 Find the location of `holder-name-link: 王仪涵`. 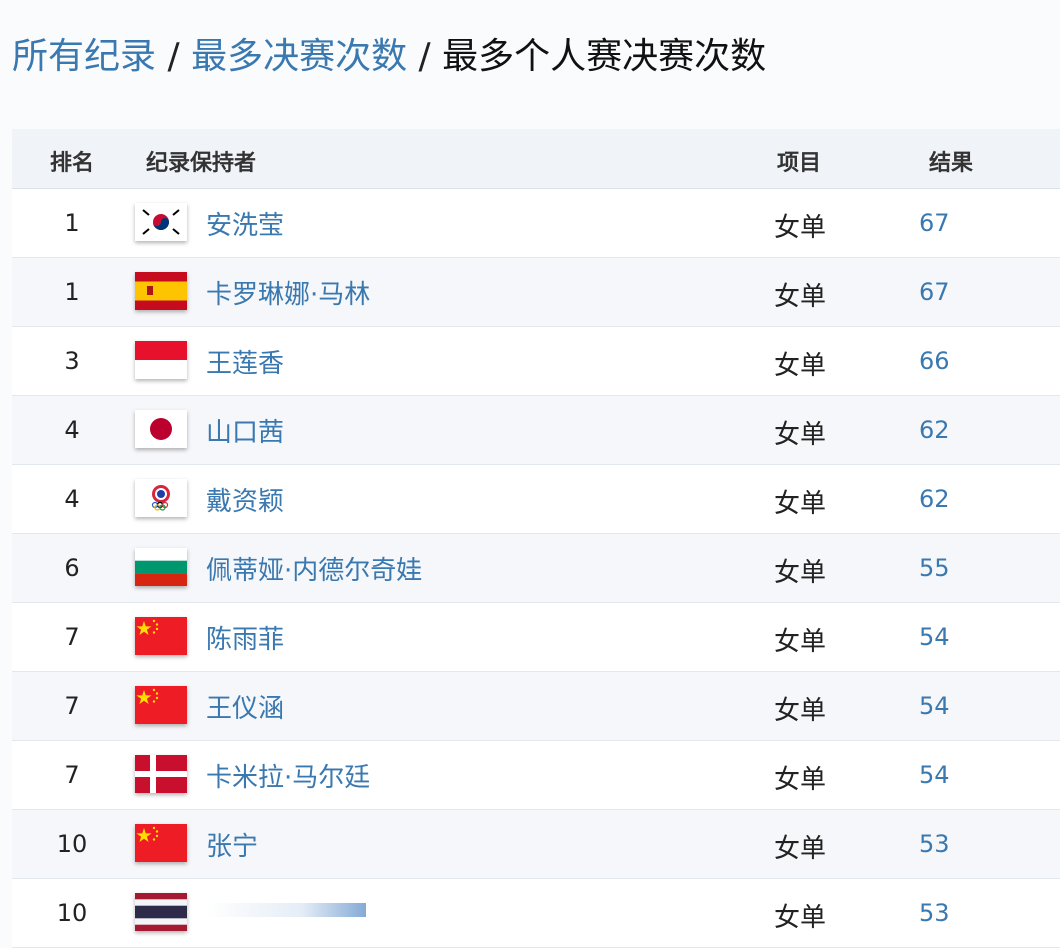

holder-name-link: 王仪涵 is located at coordinates (245, 706).